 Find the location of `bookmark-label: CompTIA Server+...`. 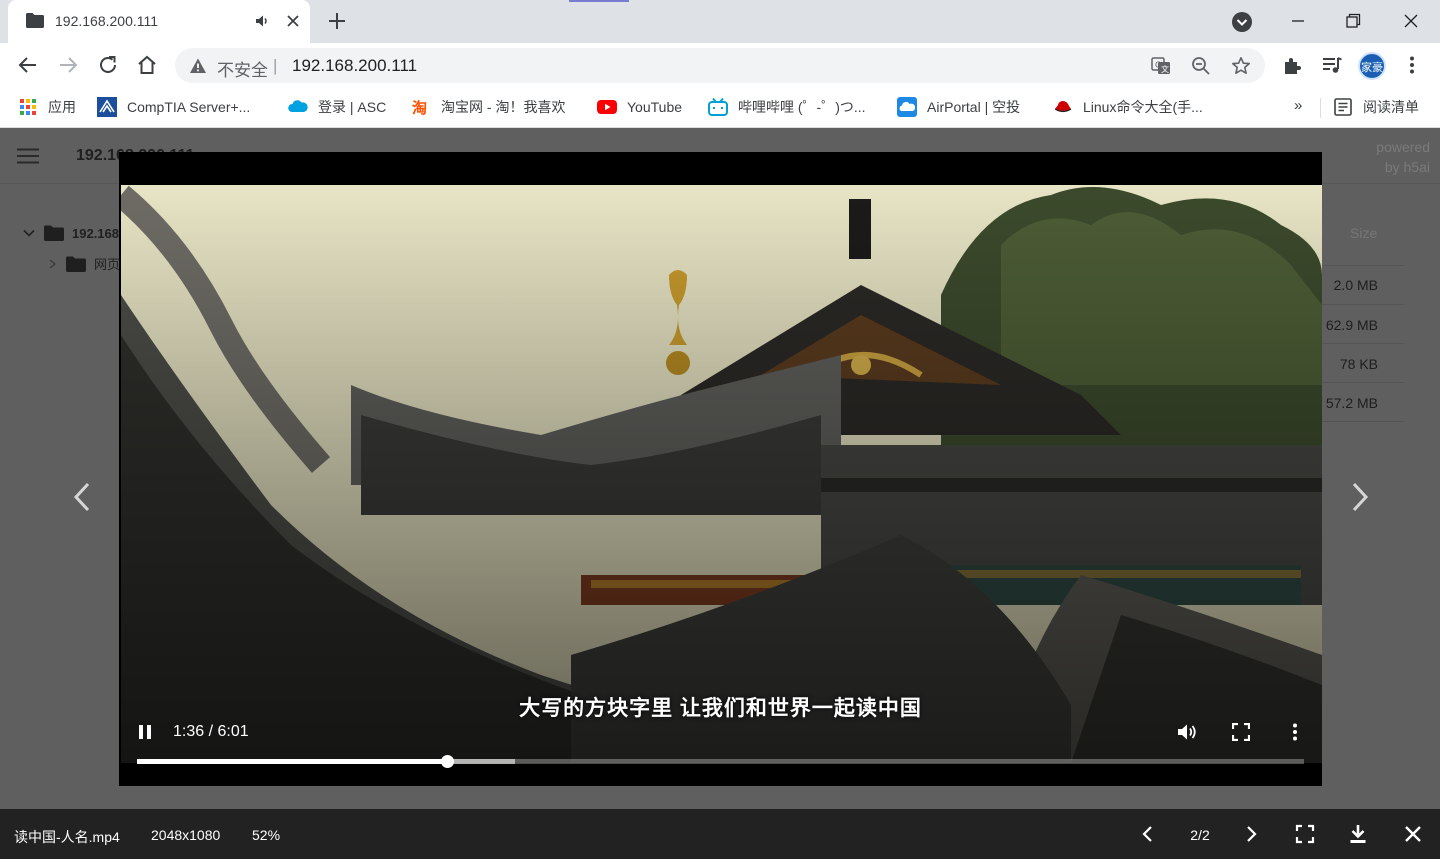

bookmark-label: CompTIA Server+... is located at coordinates (189, 107).